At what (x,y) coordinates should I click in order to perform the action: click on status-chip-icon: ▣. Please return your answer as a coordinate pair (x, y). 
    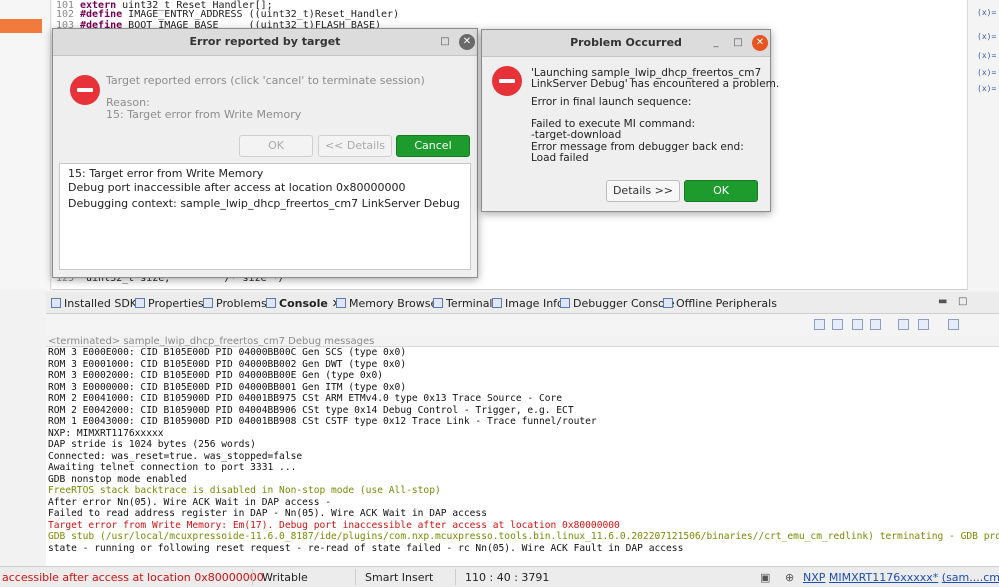
    Looking at the image, I should click on (765, 577).